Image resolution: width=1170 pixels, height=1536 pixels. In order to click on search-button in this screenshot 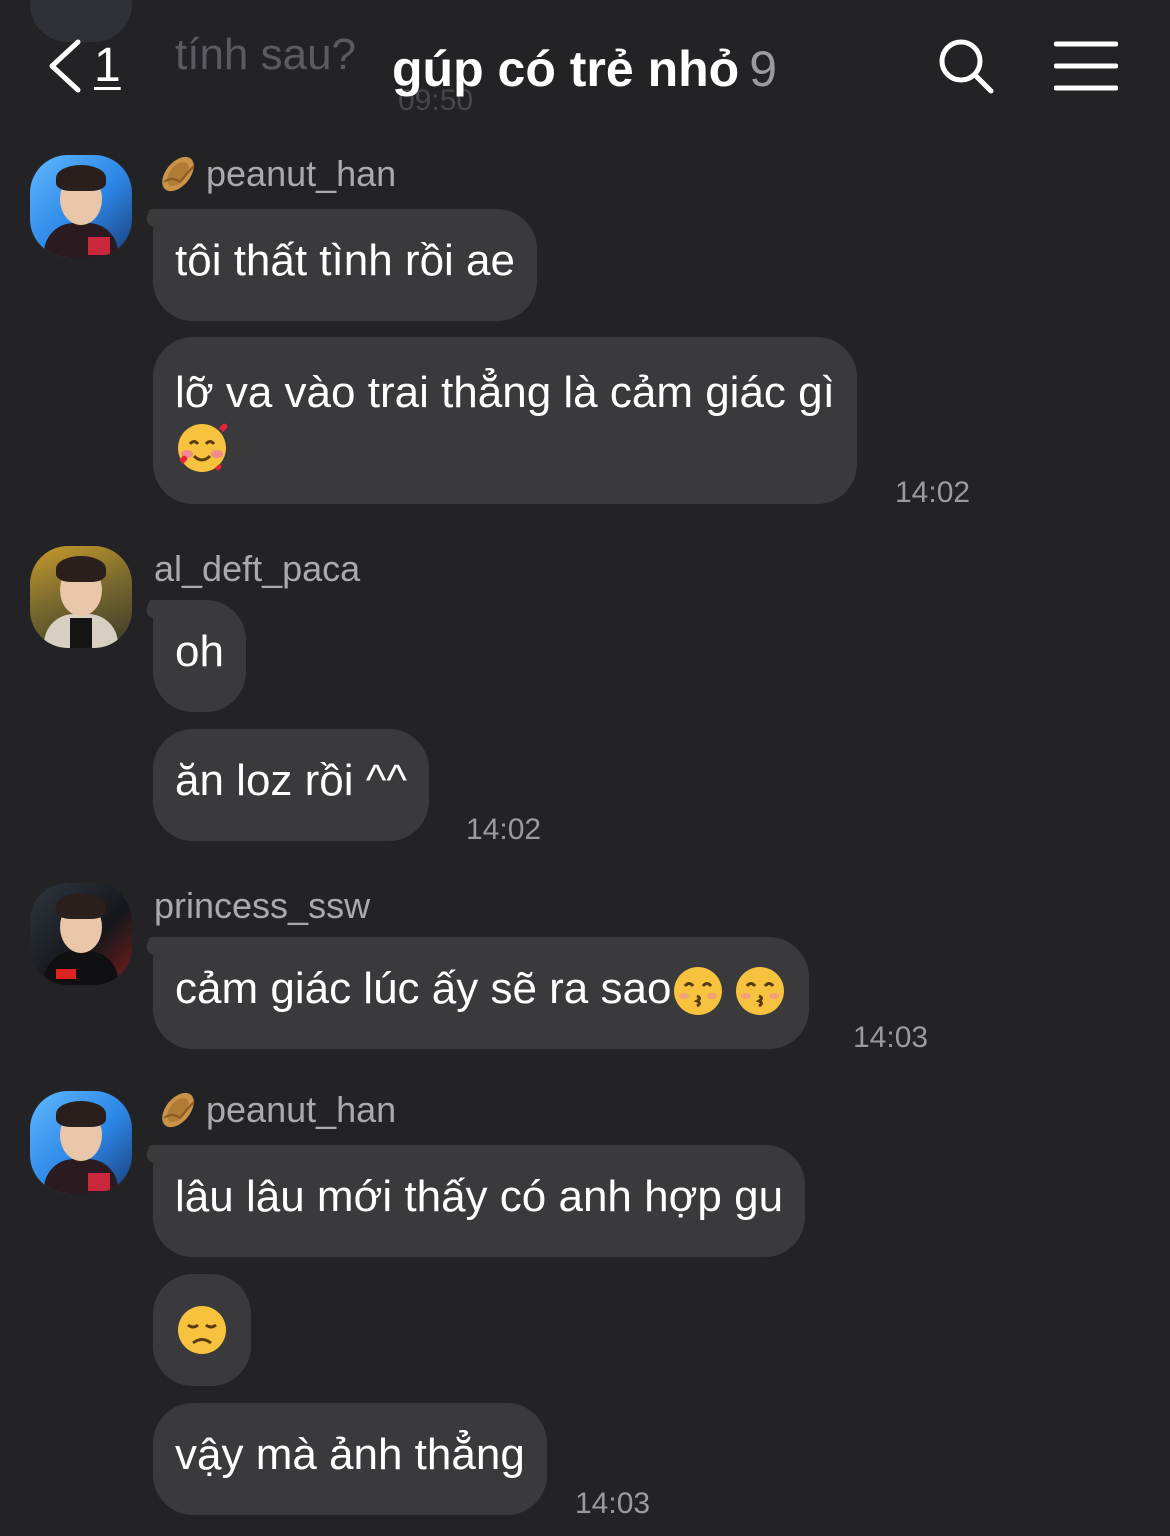, I will do `click(966, 66)`.